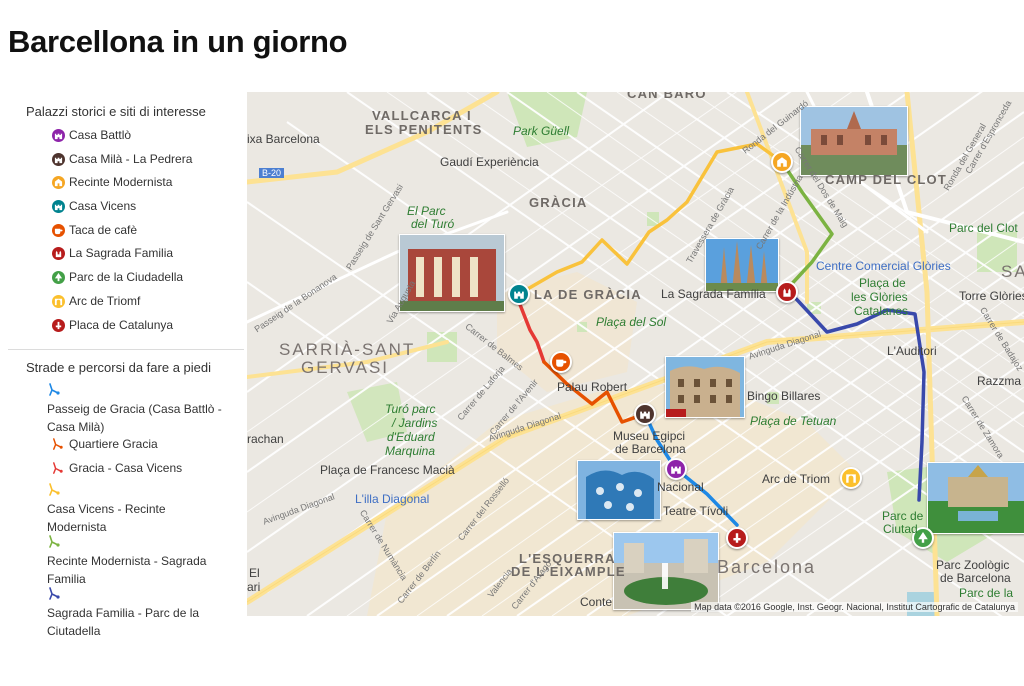  What do you see at coordinates (254, 573) in the screenshot?
I see `label-el: El` at bounding box center [254, 573].